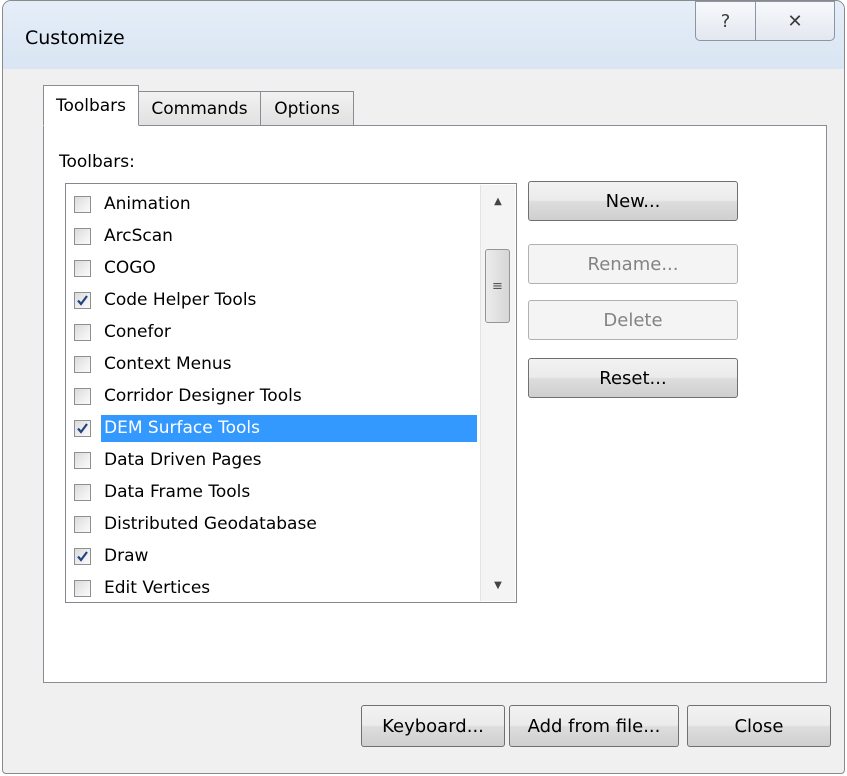 This screenshot has width=847, height=776. Describe the element at coordinates (273, 556) in the screenshot. I see `toolbar-list-item: Draw` at that location.